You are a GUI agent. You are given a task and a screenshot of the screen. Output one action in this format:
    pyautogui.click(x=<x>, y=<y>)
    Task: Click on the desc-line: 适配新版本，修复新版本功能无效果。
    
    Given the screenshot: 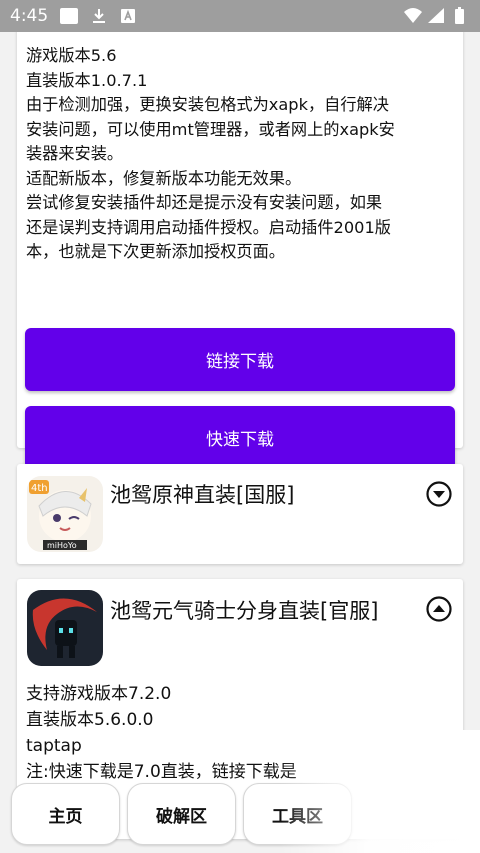 What is the action you would take?
    pyautogui.click(x=164, y=178)
    